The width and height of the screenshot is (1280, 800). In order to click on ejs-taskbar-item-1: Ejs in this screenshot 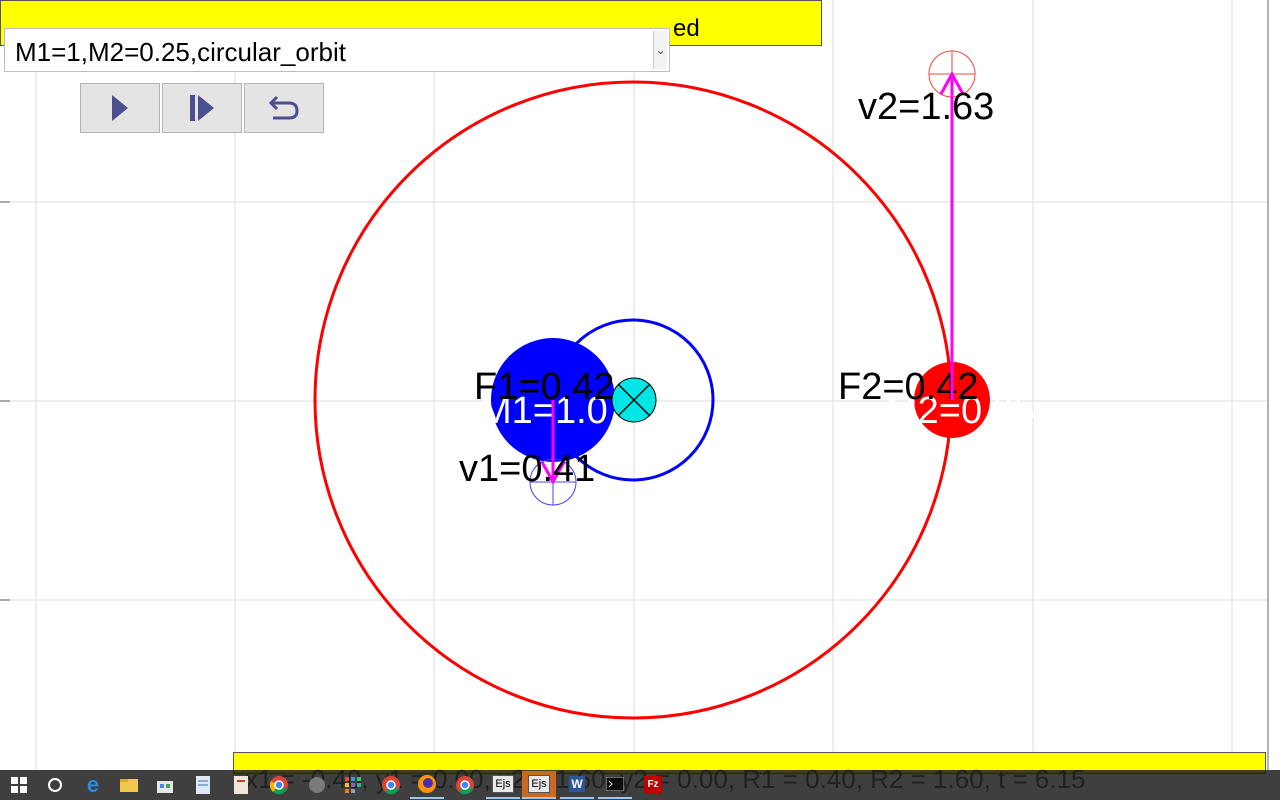, I will do `click(503, 785)`.